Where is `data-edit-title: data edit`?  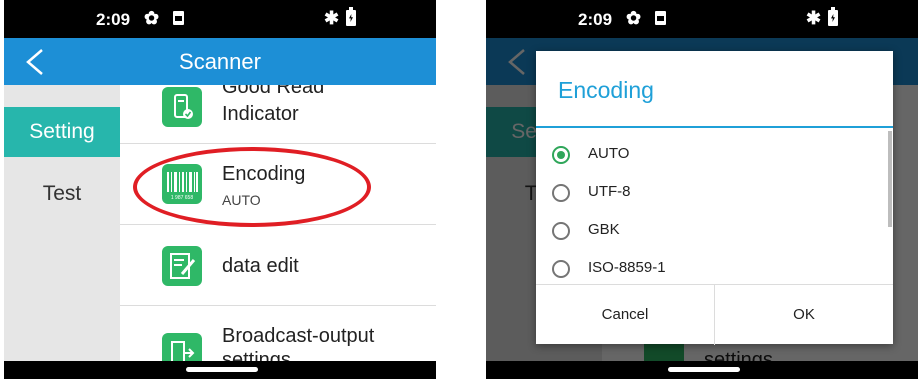 data-edit-title: data edit is located at coordinates (260, 266).